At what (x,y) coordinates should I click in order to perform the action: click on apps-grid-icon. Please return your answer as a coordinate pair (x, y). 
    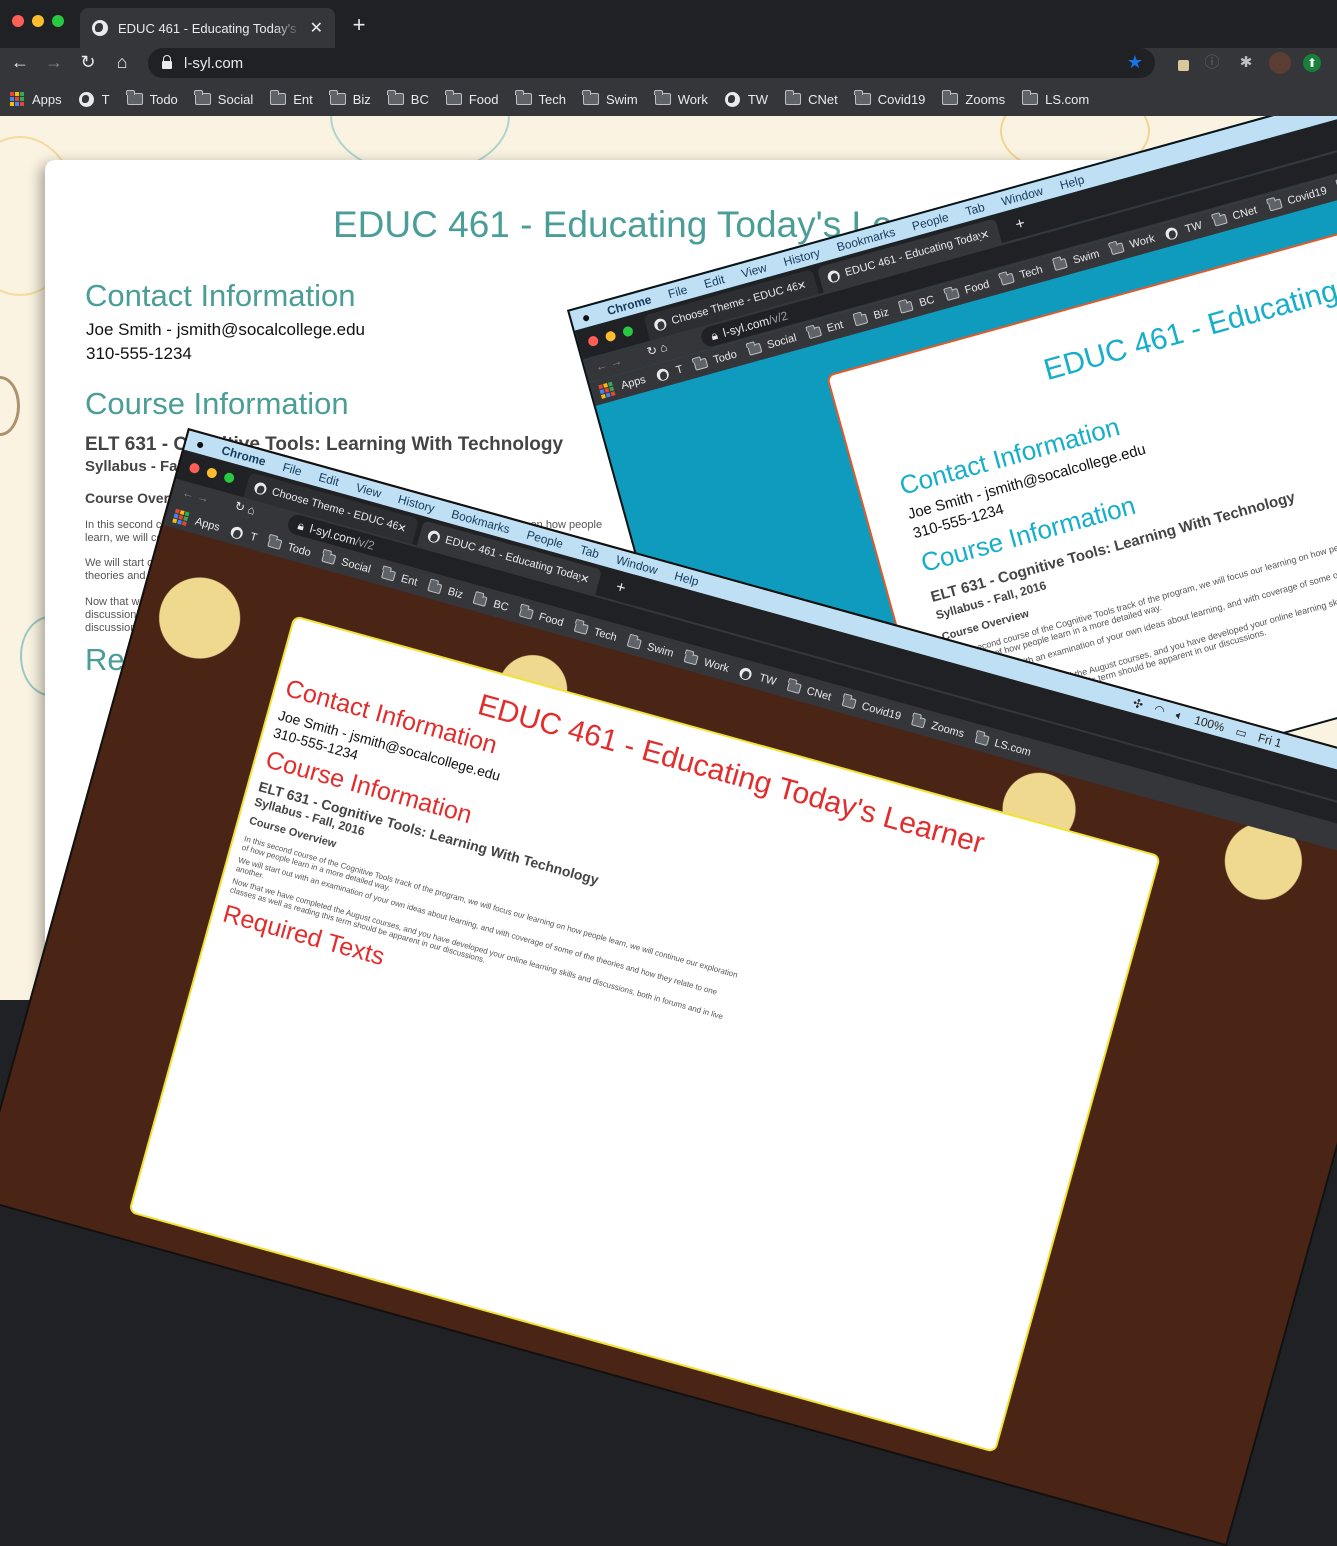
    Looking at the image, I should click on (17, 99).